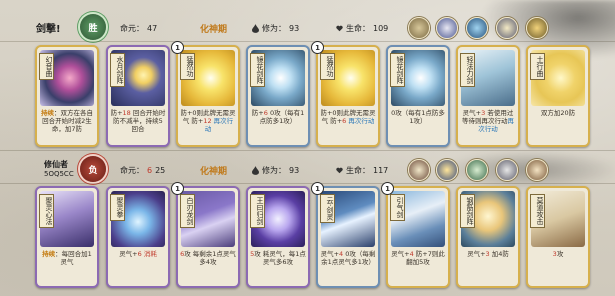 Image resolution: width=615 pixels, height=296 pixels. What do you see at coordinates (381, 28) in the screenshot?
I see `life-value: 109` at bounding box center [381, 28].